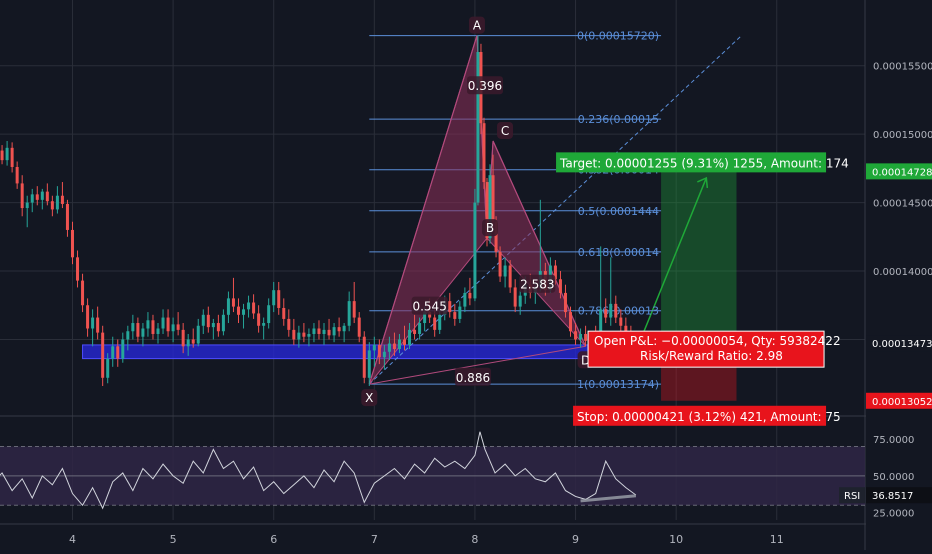 This screenshot has height=554, width=932. I want to click on pnl-text: Open P&L: −0.00000054, Qty: 59382422, so click(717, 341).